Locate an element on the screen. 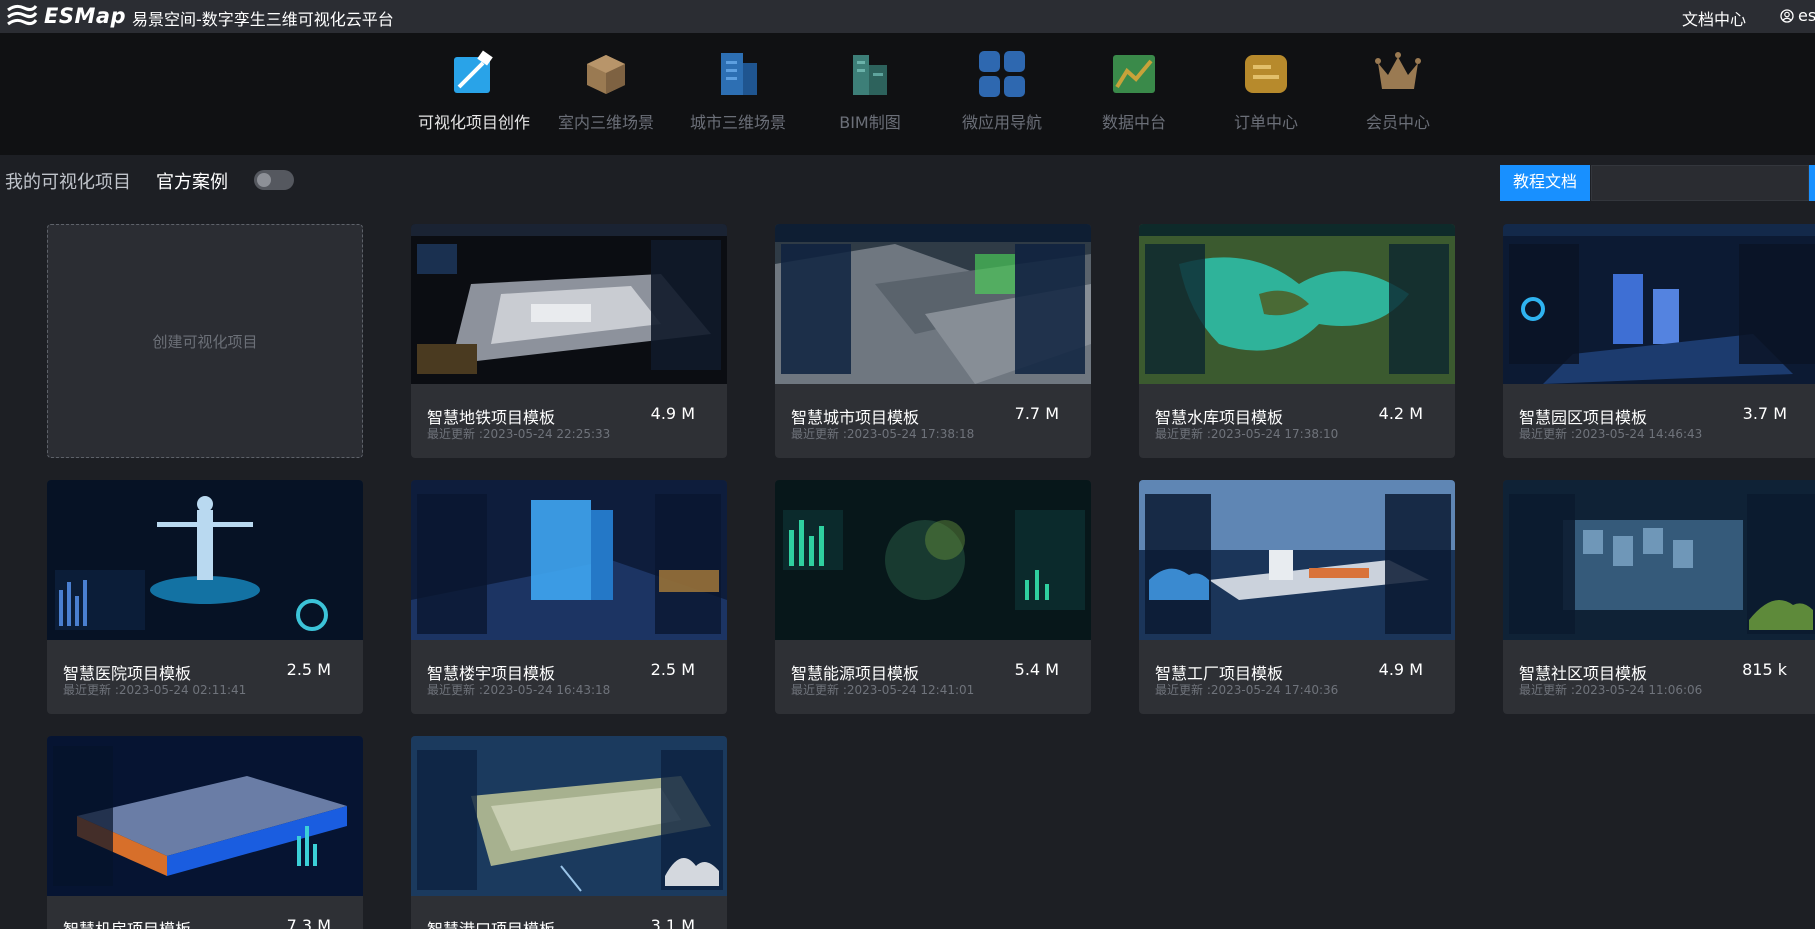  project-size: 815 k is located at coordinates (1764, 669).